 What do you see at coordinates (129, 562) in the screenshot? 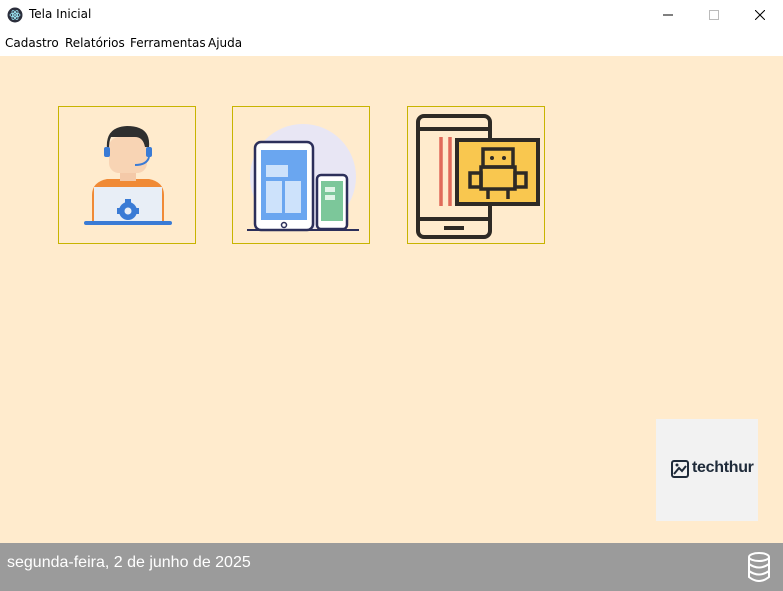
I see `status-date: segunda-feira, 2 de junho de 2025` at bounding box center [129, 562].